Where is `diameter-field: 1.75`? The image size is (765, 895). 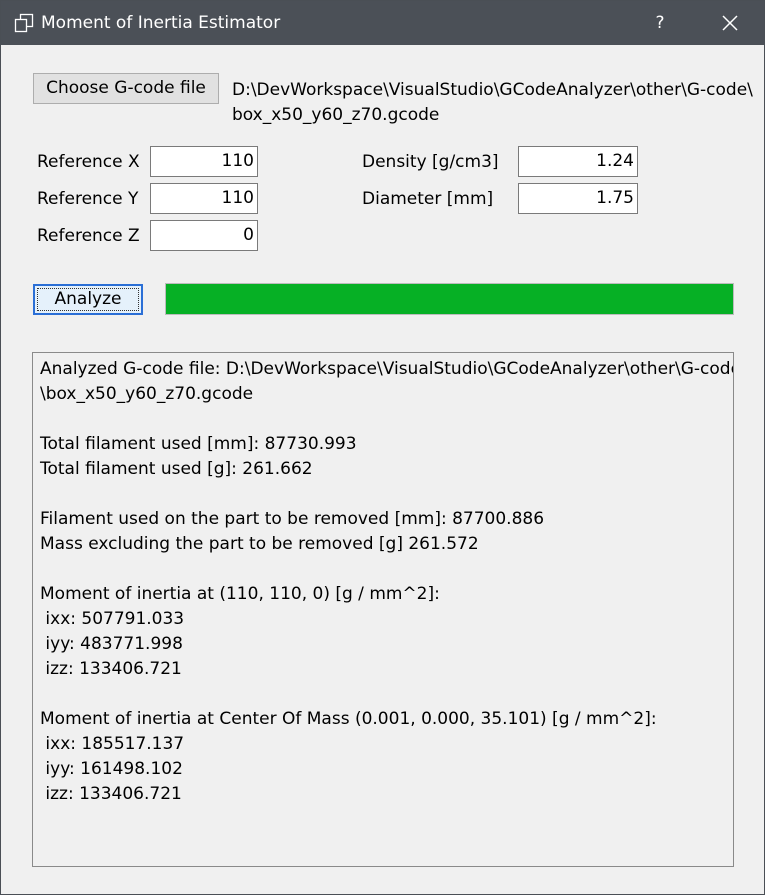
diameter-field: 1.75 is located at coordinates (578, 198).